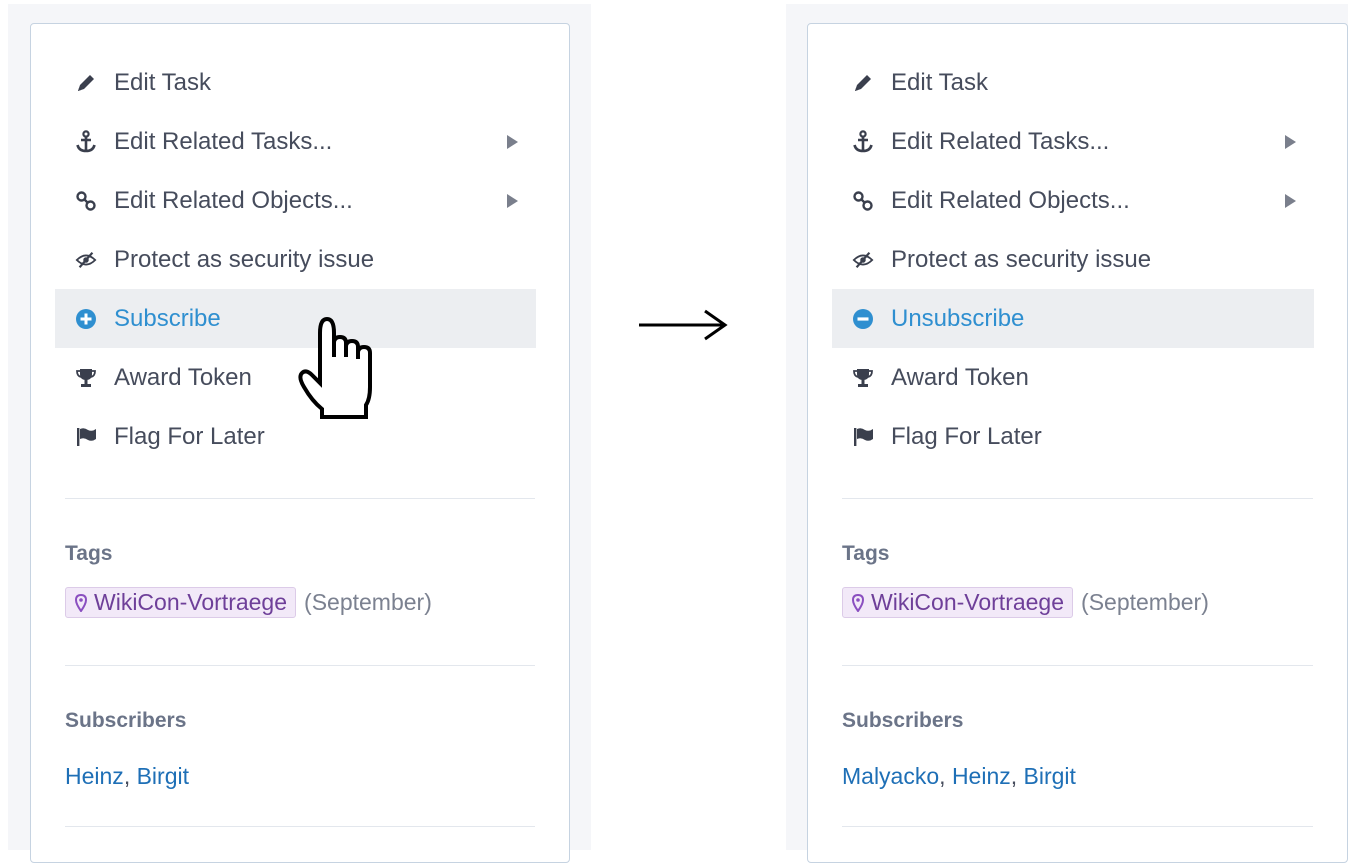  Describe the element at coordinates (167, 318) in the screenshot. I see `menu-item-label: Subscribe` at that location.